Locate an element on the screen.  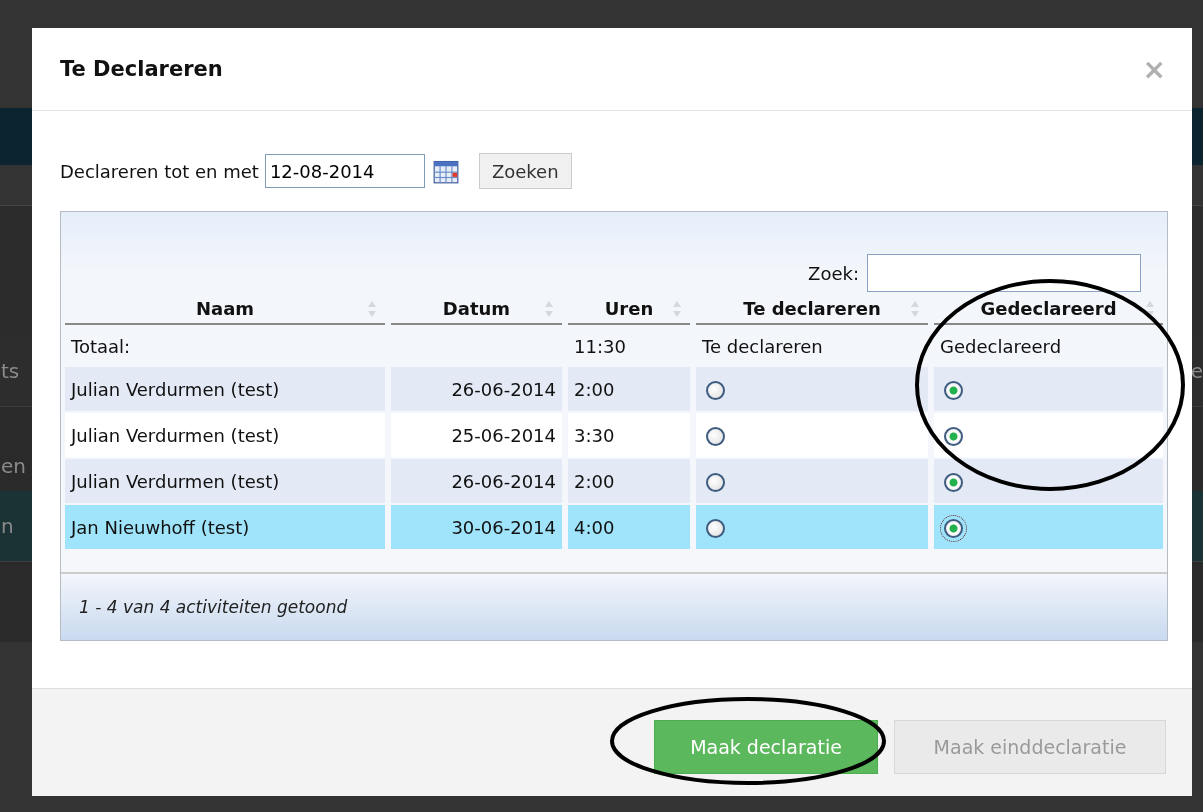
table-cell-text: 11:30 is located at coordinates (600, 346).